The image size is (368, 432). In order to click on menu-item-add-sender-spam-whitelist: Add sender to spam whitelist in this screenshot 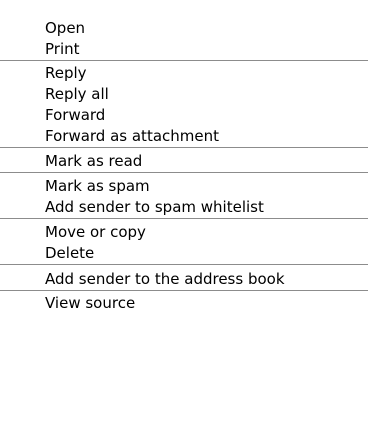, I will do `click(184, 207)`.